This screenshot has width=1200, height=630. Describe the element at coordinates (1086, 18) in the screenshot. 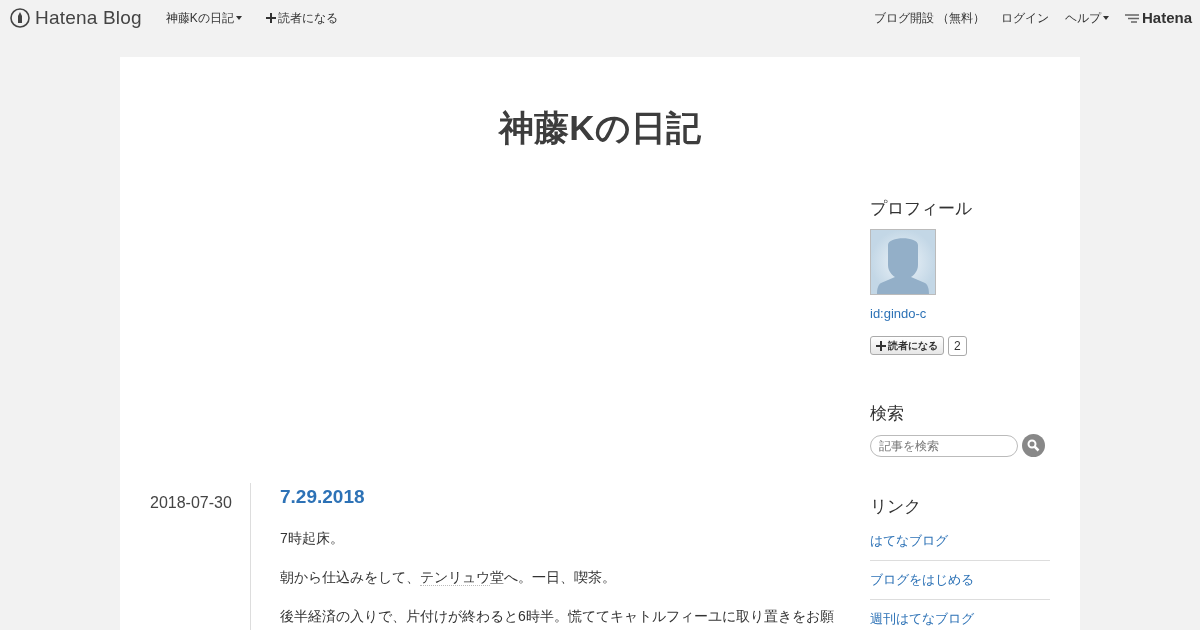

I see `nav-link: ヘルプ` at that location.